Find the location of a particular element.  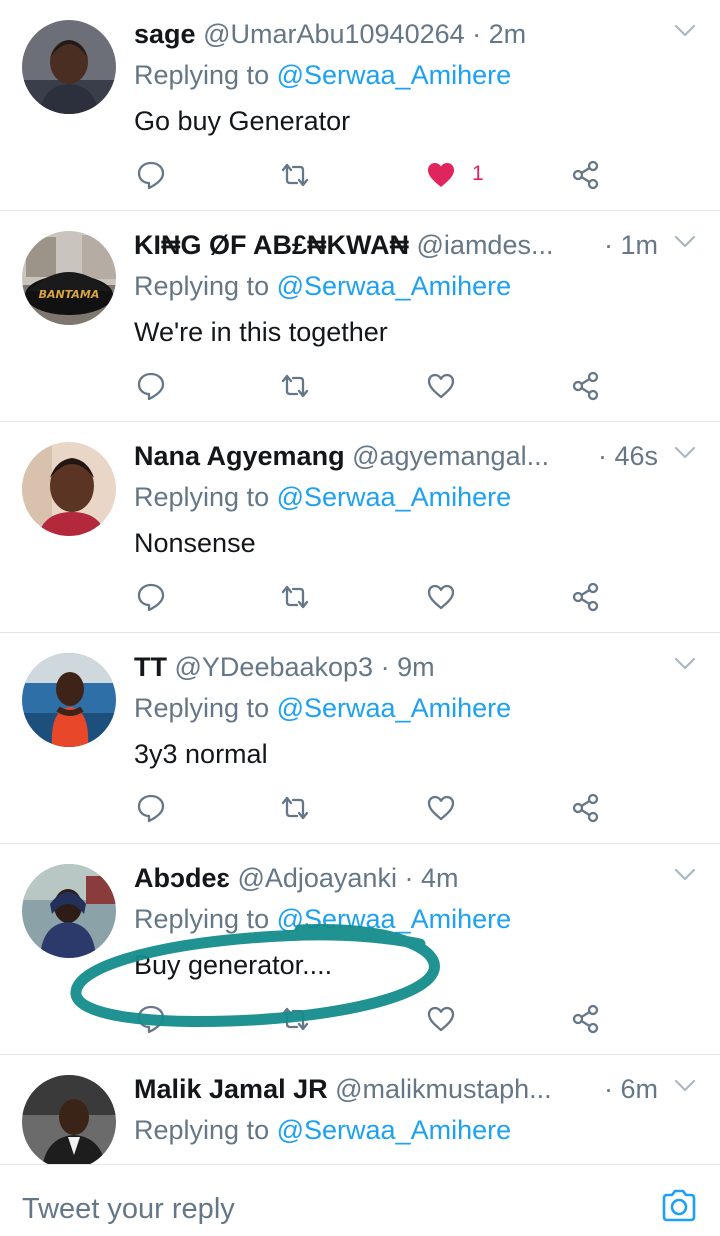

timestamp: 4m is located at coordinates (439, 878).